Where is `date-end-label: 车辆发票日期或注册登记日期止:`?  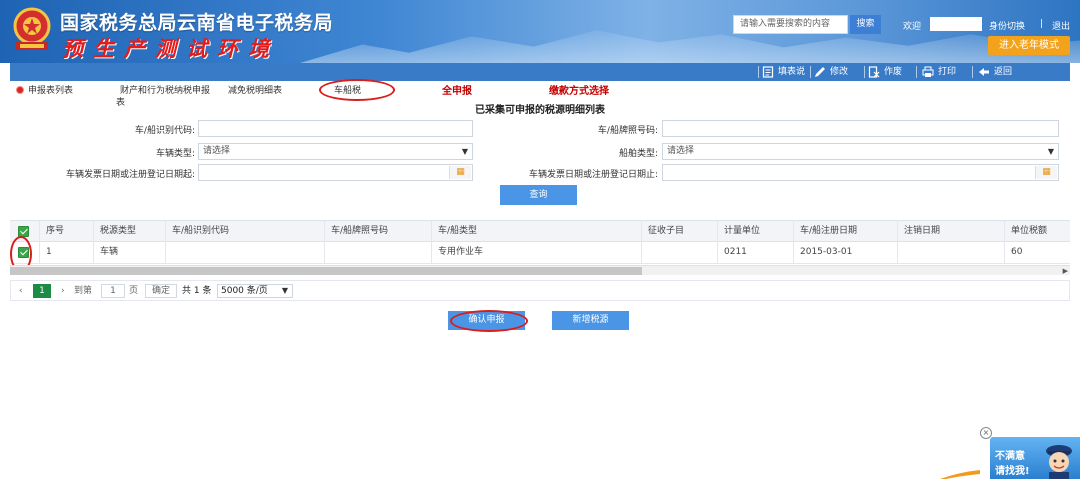
date-end-label: 车辆发票日期或注册登记日期止: is located at coordinates (593, 175).